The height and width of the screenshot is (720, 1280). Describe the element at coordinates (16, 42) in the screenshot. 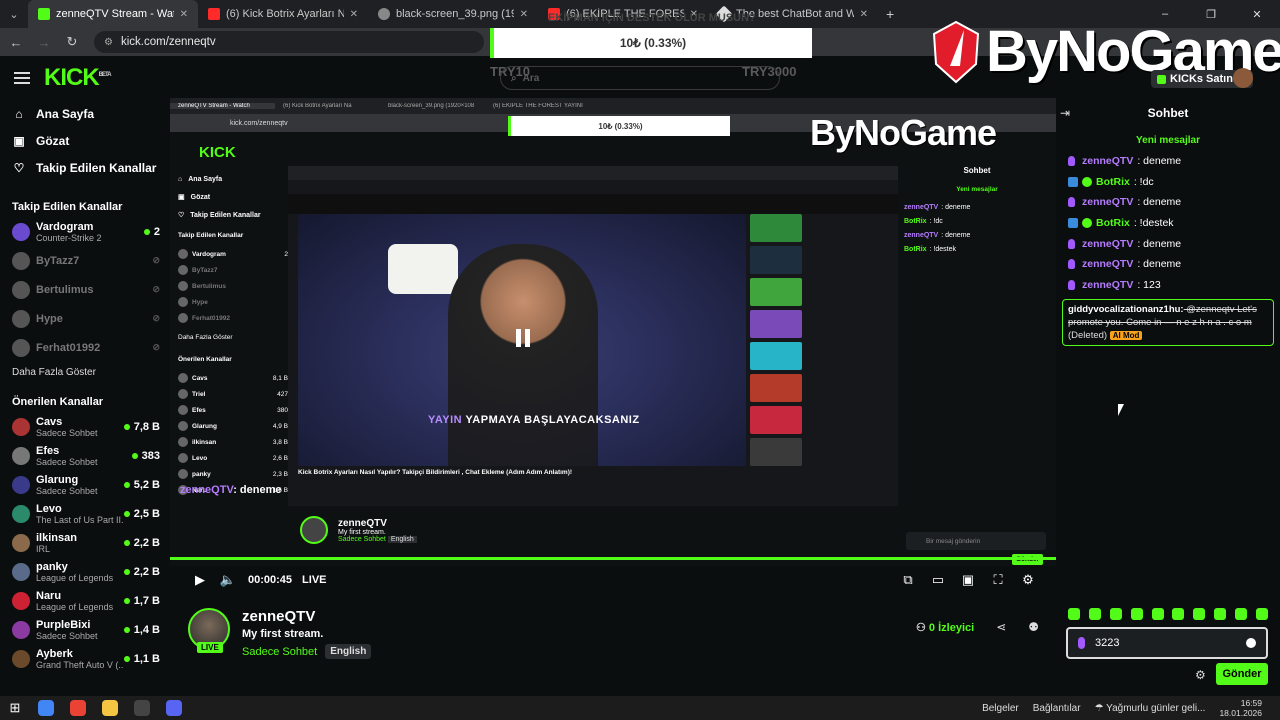

I see `back-icon: ←` at that location.